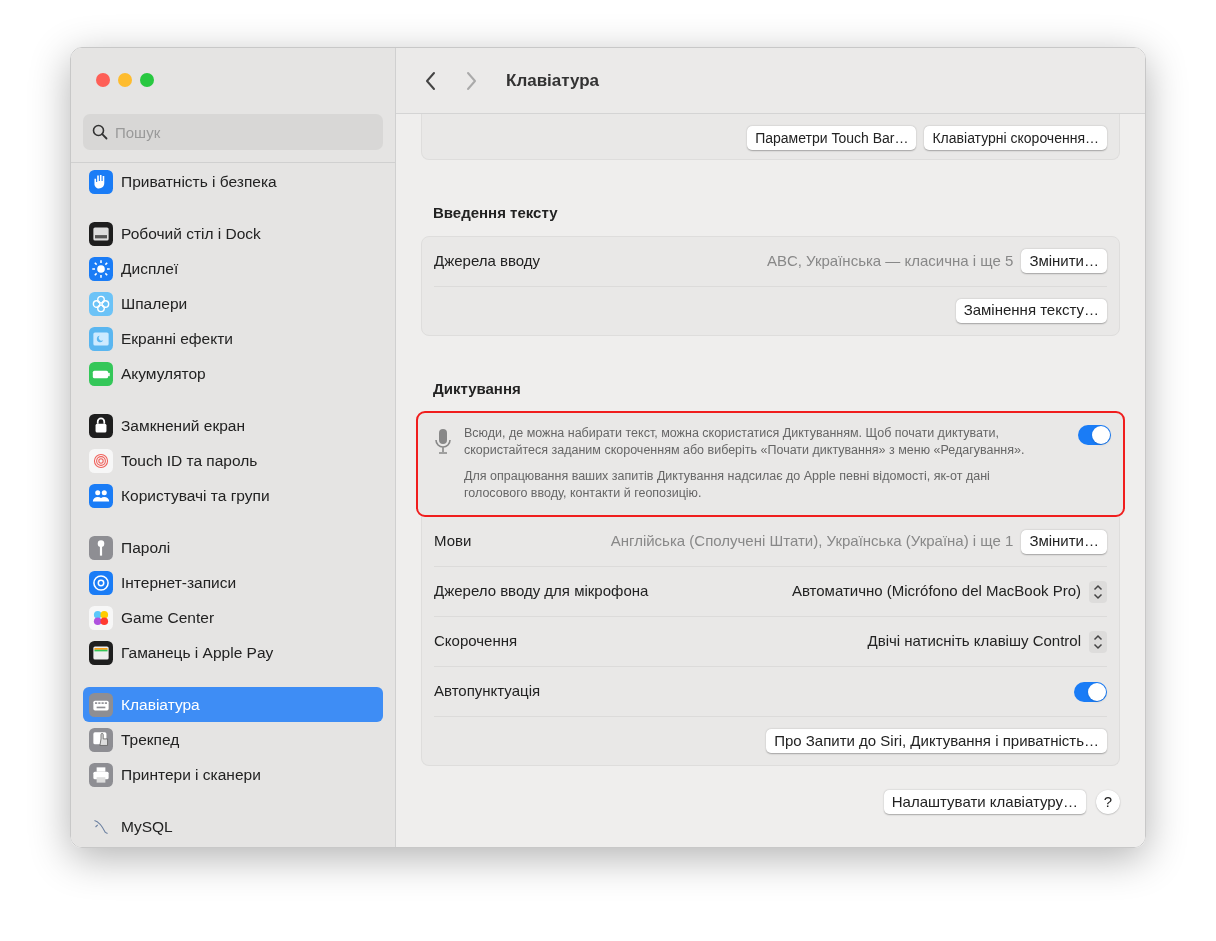  Describe the element at coordinates (890, 260) in the screenshot. I see `row-value: ABC, Українська — класична і ще 5` at that location.